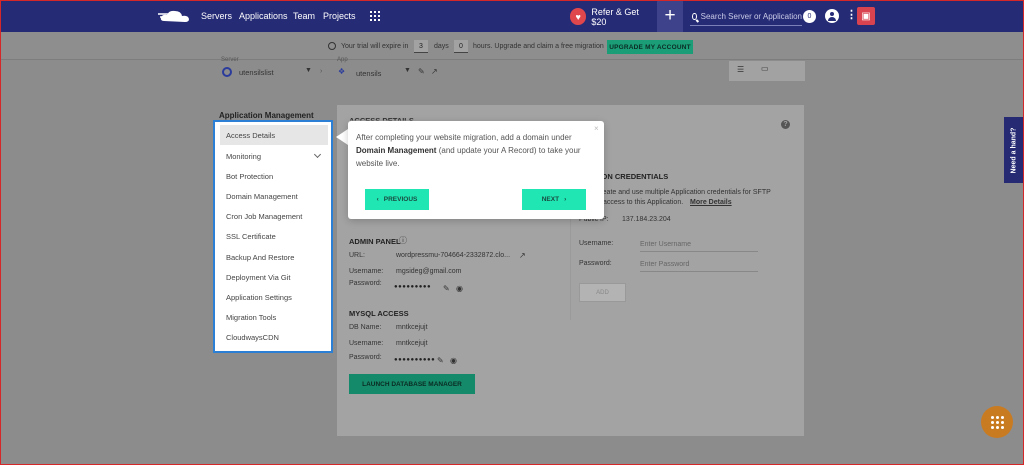 Image resolution: width=1024 pixels, height=465 pixels. What do you see at coordinates (440, 360) in the screenshot?
I see `db-password-edit-icon: ✎` at bounding box center [440, 360].